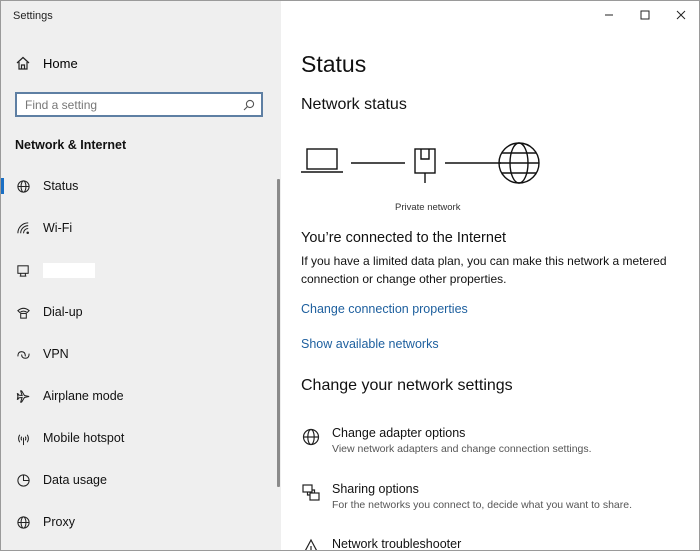 Image resolution: width=700 pixels, height=551 pixels. What do you see at coordinates (407, 385) in the screenshot?
I see `change-settings-heading: Change your network settings` at bounding box center [407, 385].